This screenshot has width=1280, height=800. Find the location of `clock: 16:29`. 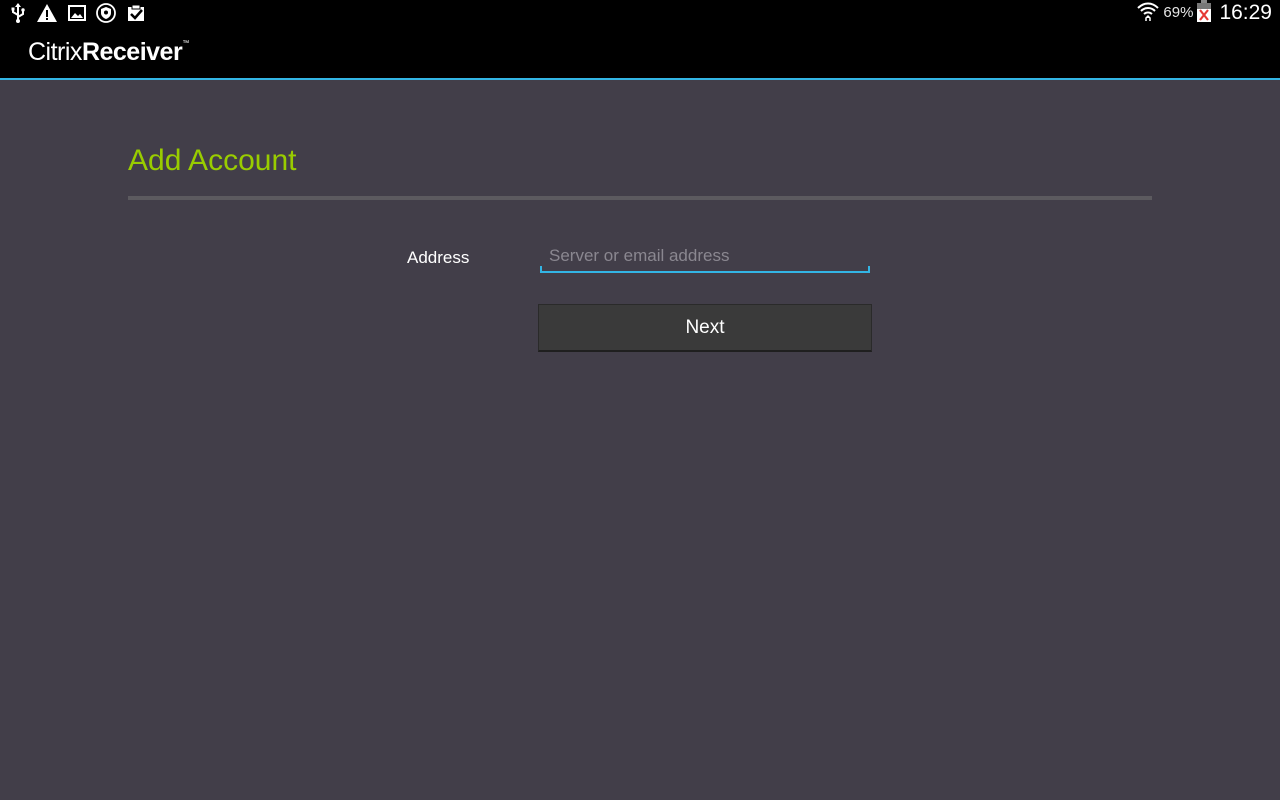

clock: 16:29 is located at coordinates (1245, 12).